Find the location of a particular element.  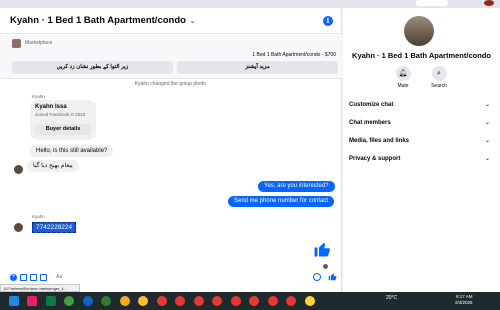

search-icon: ⌕ is located at coordinates (439, 73).